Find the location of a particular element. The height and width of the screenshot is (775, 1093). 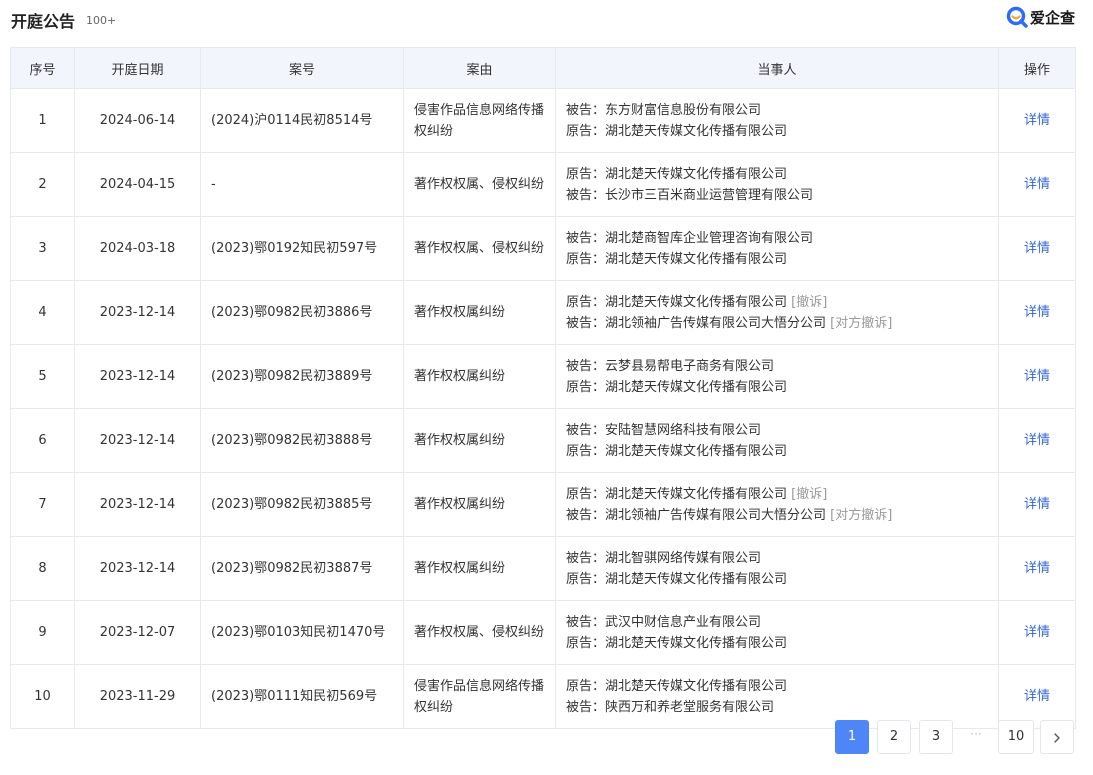

party-name: 被告：武汉中财信息产业有限公司 is located at coordinates (663, 622).